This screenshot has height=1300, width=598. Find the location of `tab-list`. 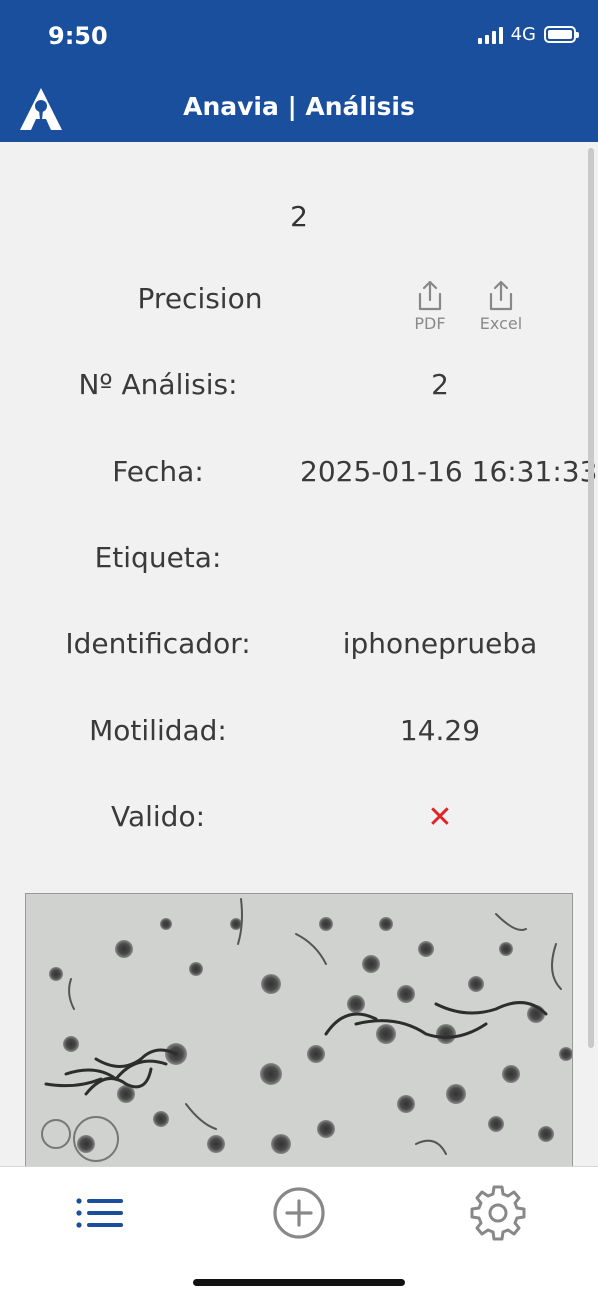

tab-list is located at coordinates (100, 1213).